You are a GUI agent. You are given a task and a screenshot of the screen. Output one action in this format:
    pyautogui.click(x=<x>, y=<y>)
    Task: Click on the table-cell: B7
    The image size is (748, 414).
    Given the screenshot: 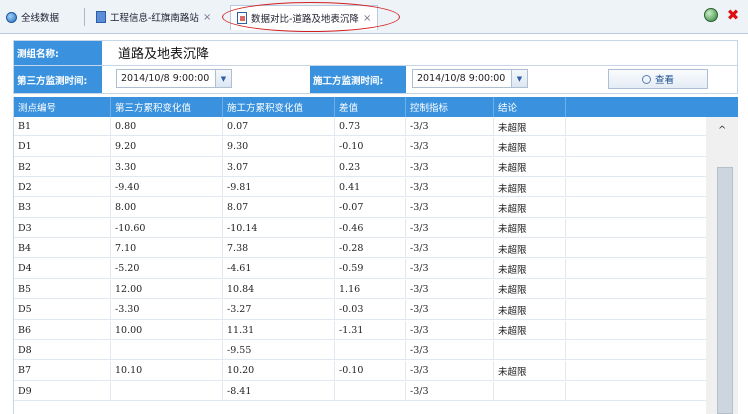 What is the action you would take?
    pyautogui.click(x=62, y=371)
    